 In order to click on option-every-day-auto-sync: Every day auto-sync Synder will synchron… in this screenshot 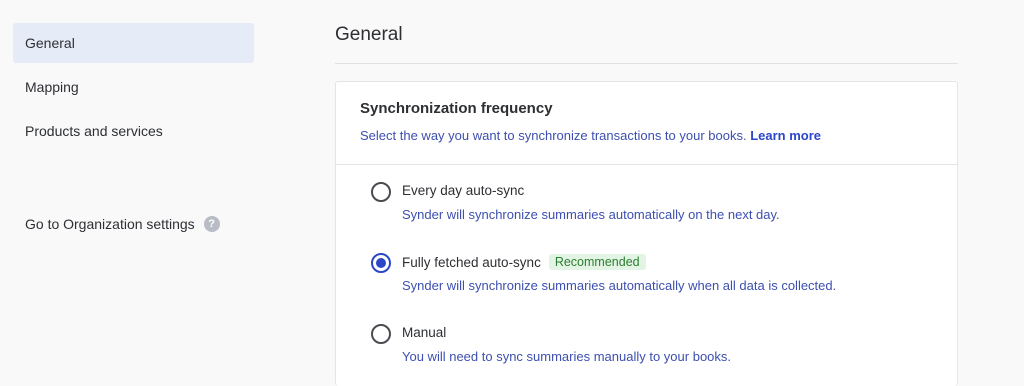, I will do `click(651, 206)`.